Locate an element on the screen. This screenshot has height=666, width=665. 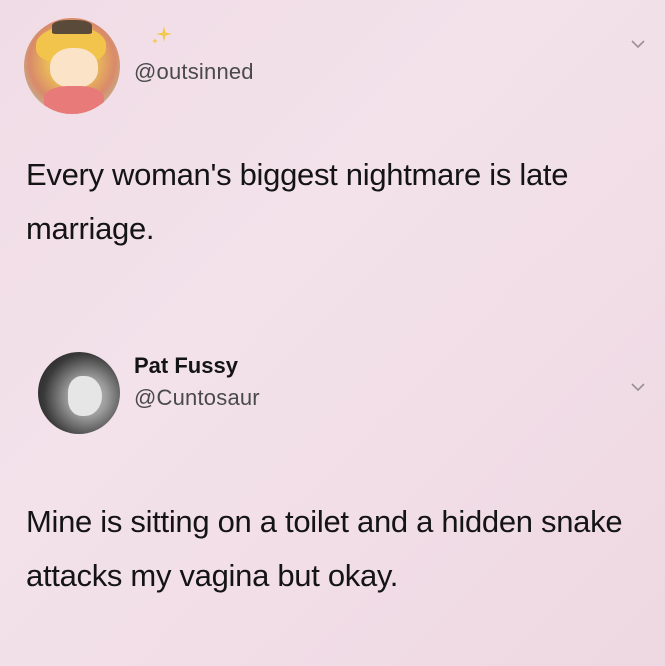
avatar-hat is located at coordinates (72, 27).